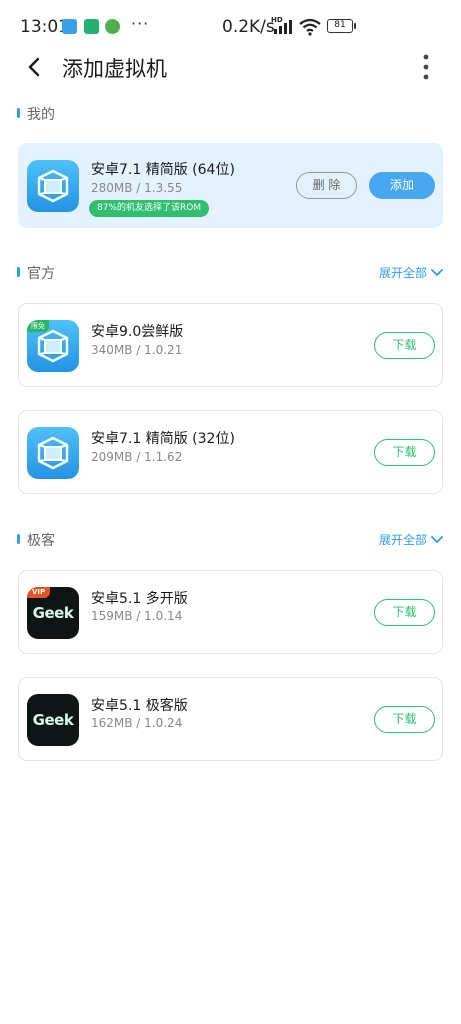 The width and height of the screenshot is (461, 1024). I want to click on expand-all-official: 展开全部, so click(411, 272).